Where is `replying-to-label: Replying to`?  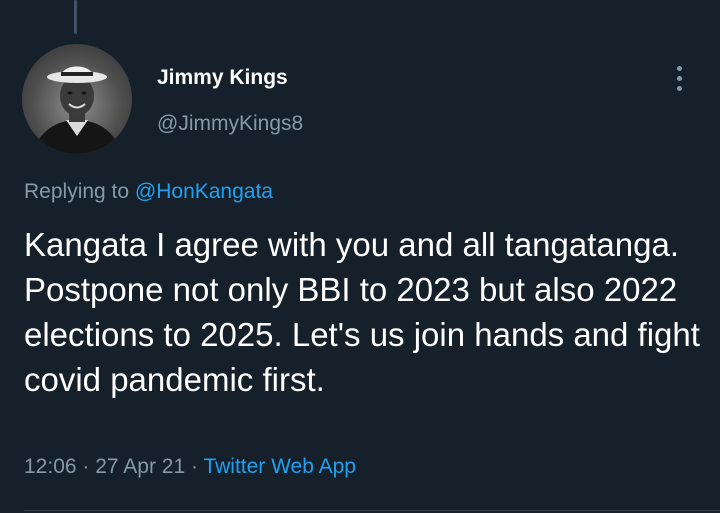
replying-to-label: Replying to is located at coordinates (79, 191).